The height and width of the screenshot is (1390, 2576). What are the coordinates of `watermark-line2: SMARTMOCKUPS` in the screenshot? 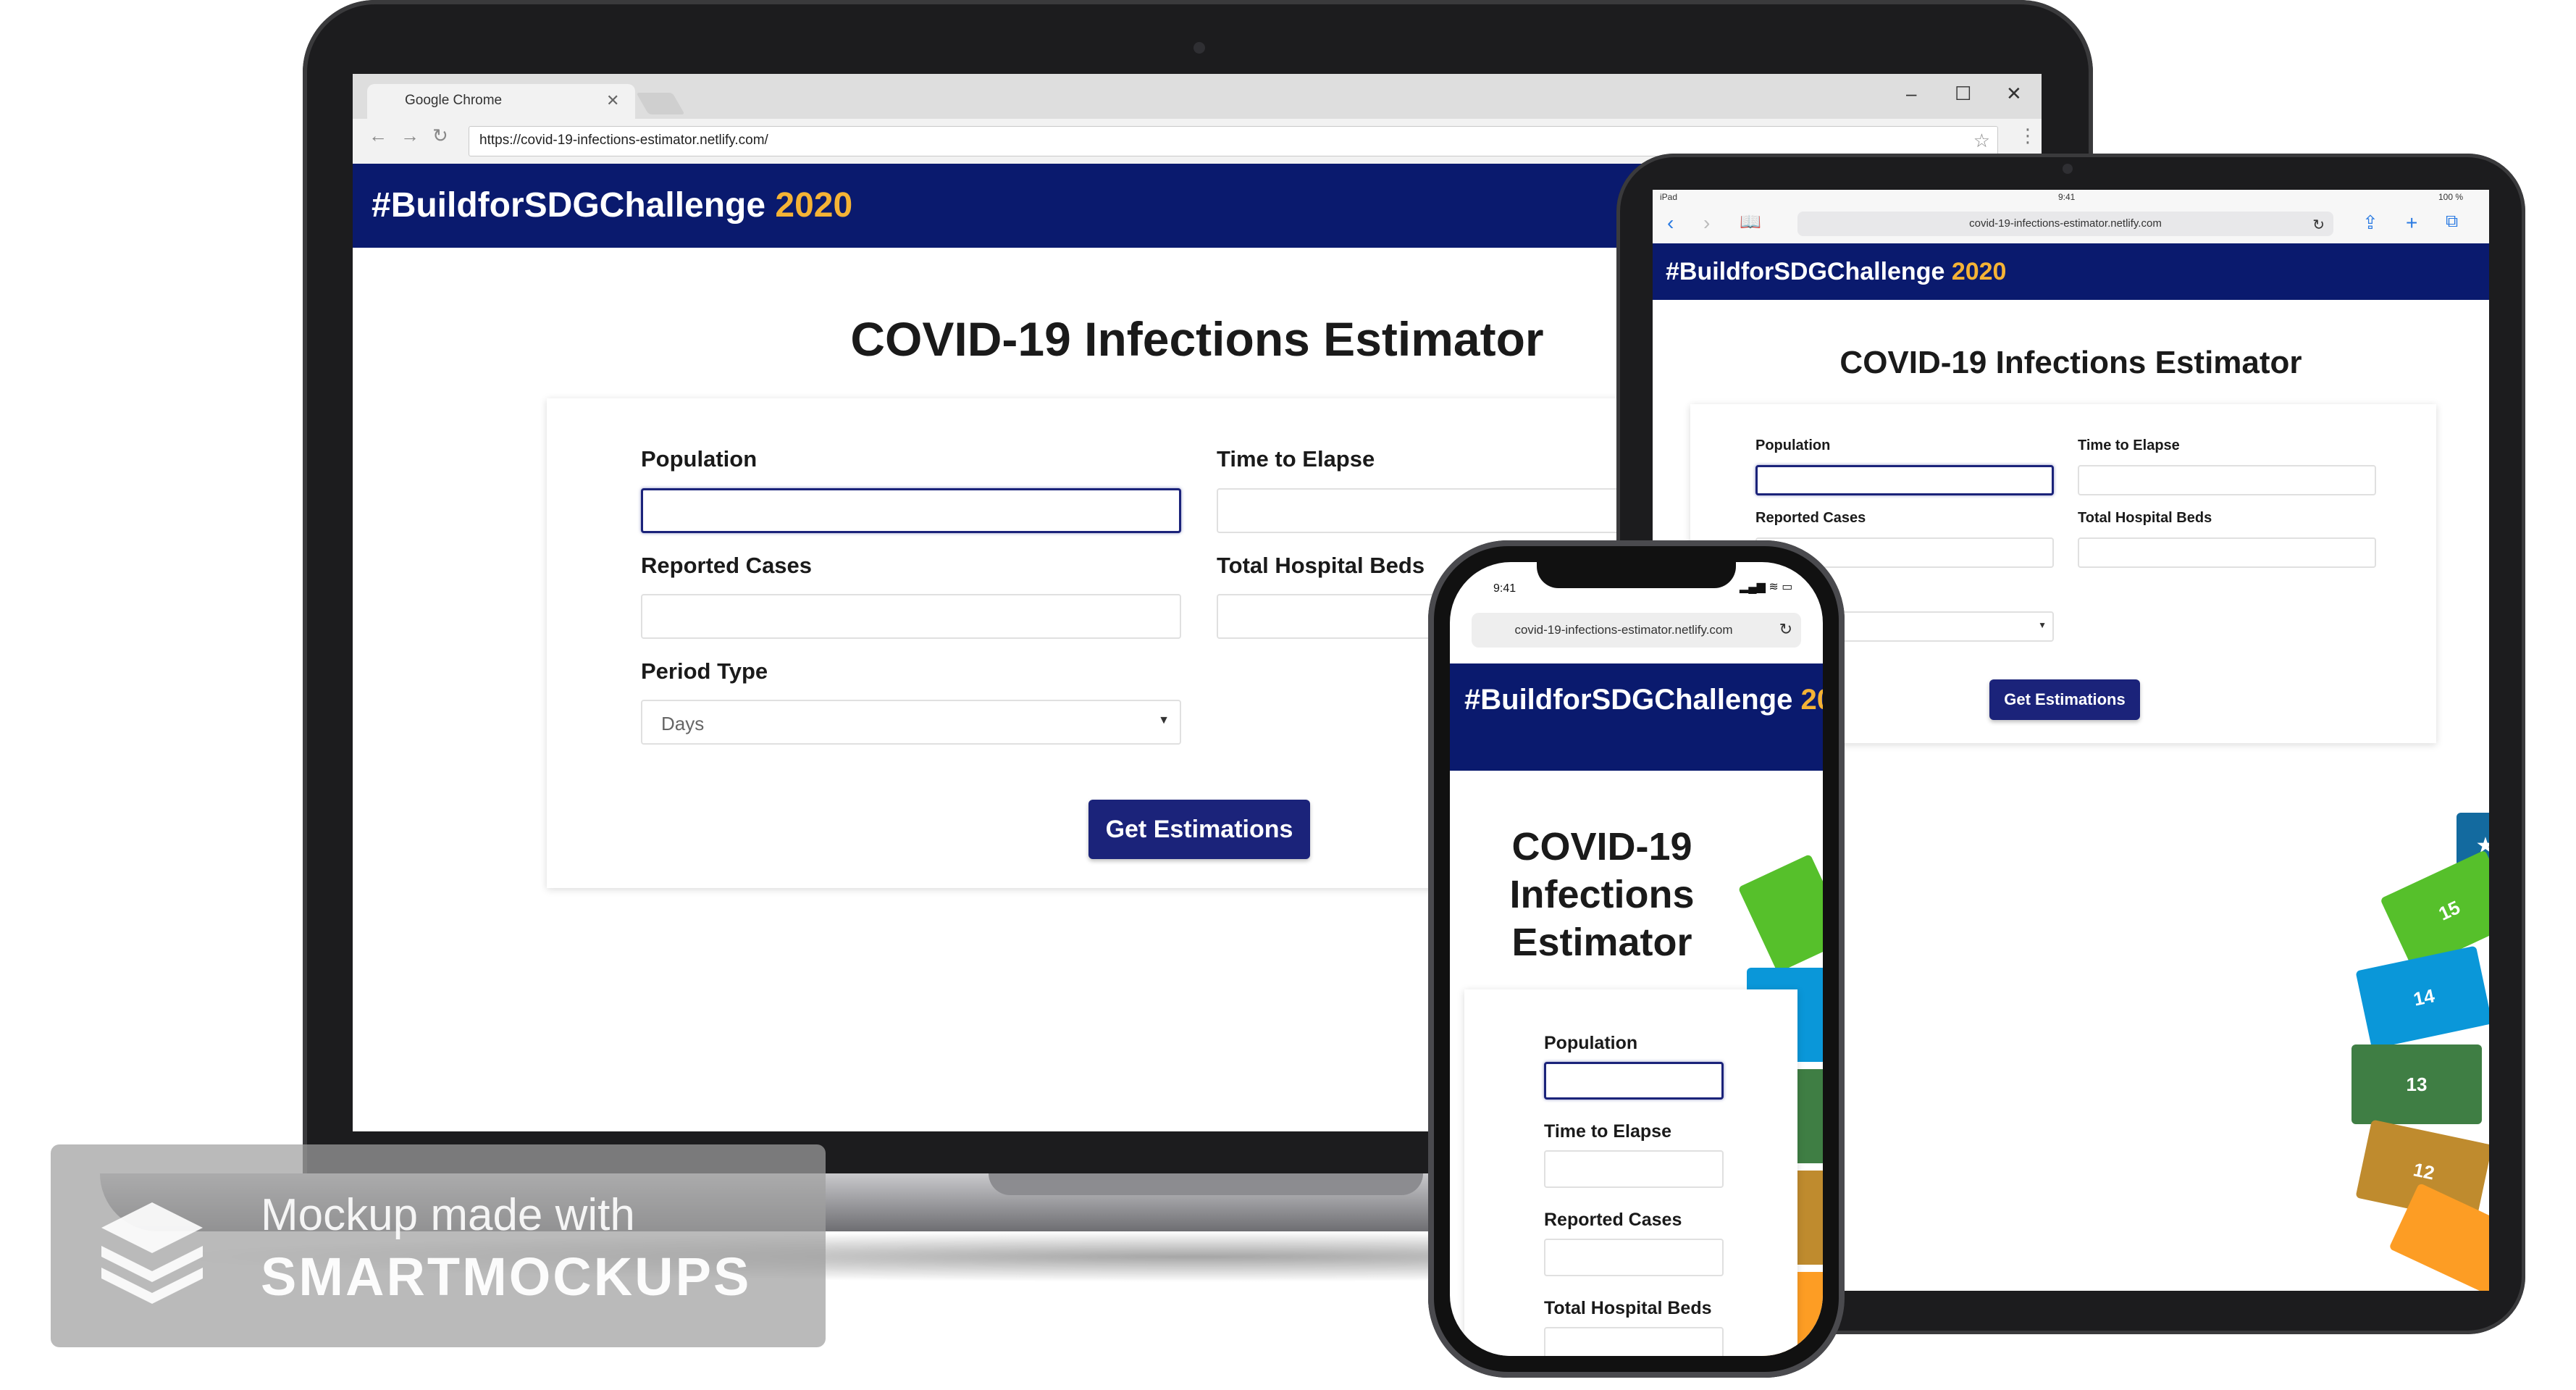 It's located at (506, 1277).